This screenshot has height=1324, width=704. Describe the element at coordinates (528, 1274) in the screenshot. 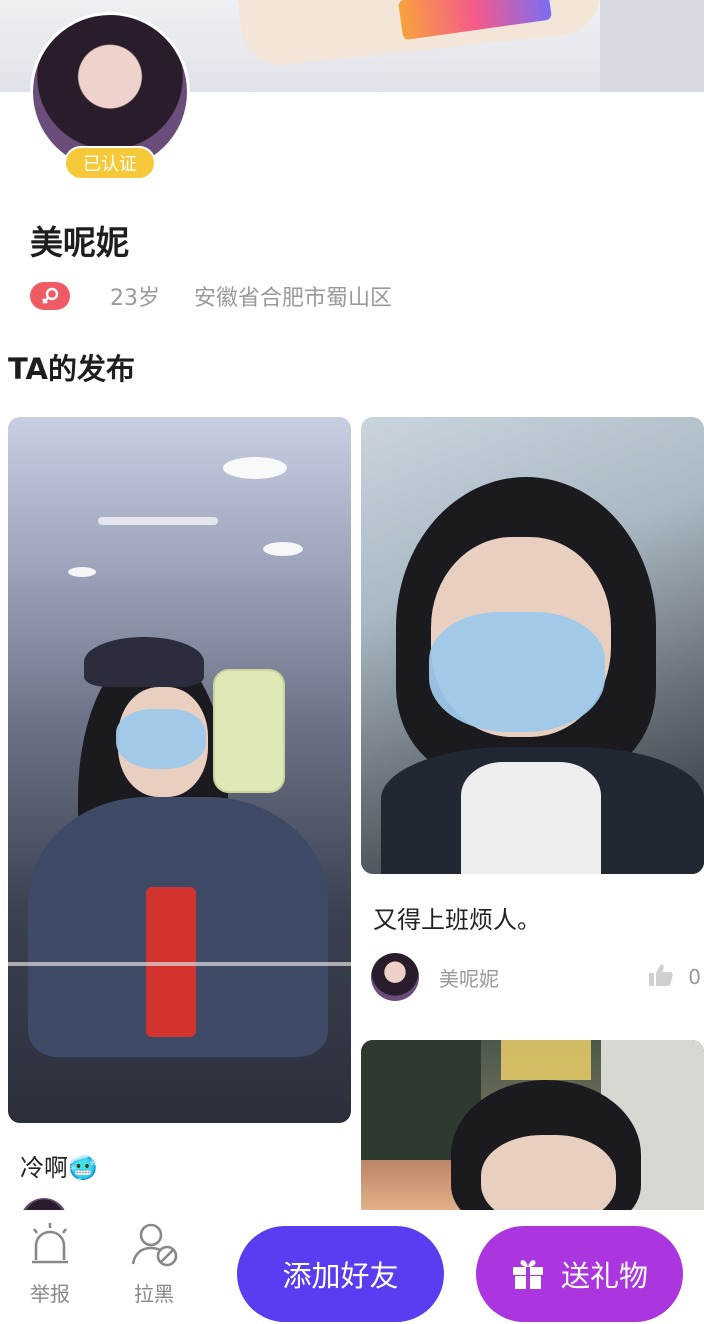

I see `gift-icon` at that location.